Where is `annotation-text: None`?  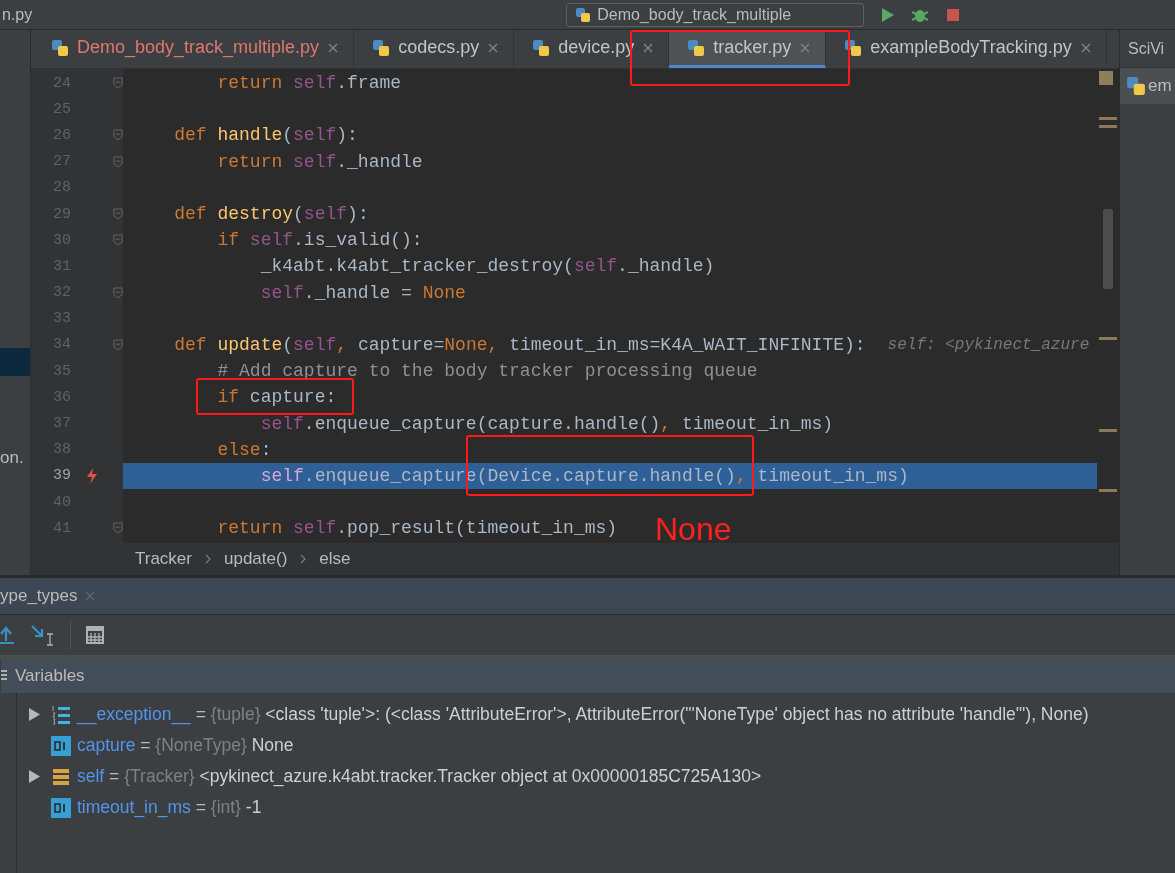 annotation-text: None is located at coordinates (693, 529).